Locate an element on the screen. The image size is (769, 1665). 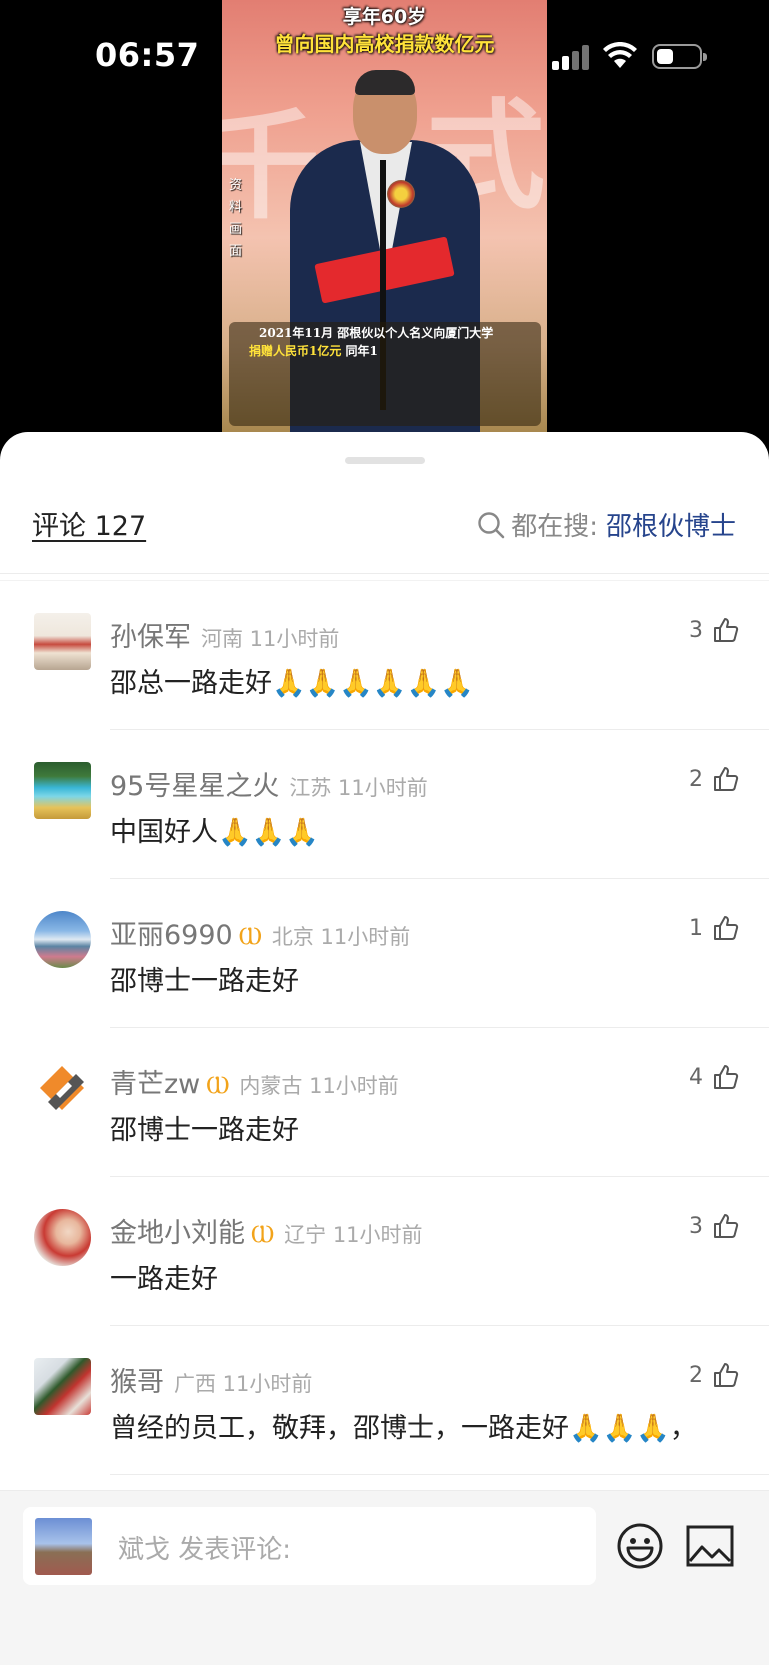
comment-count-tab: 评论 127 is located at coordinates (89, 523).